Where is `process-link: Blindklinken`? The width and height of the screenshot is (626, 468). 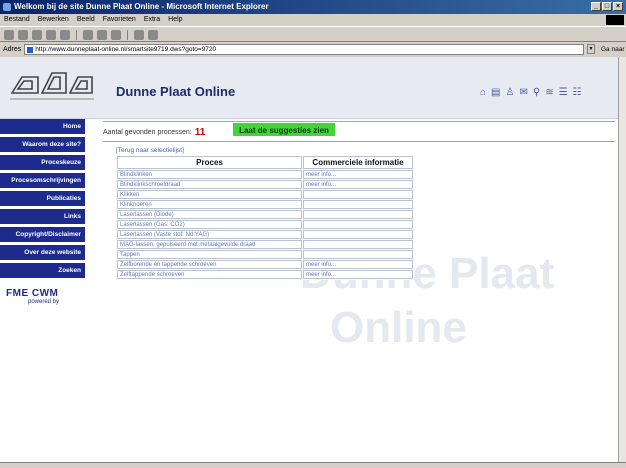
process-link: Blindklinken is located at coordinates (209, 174).